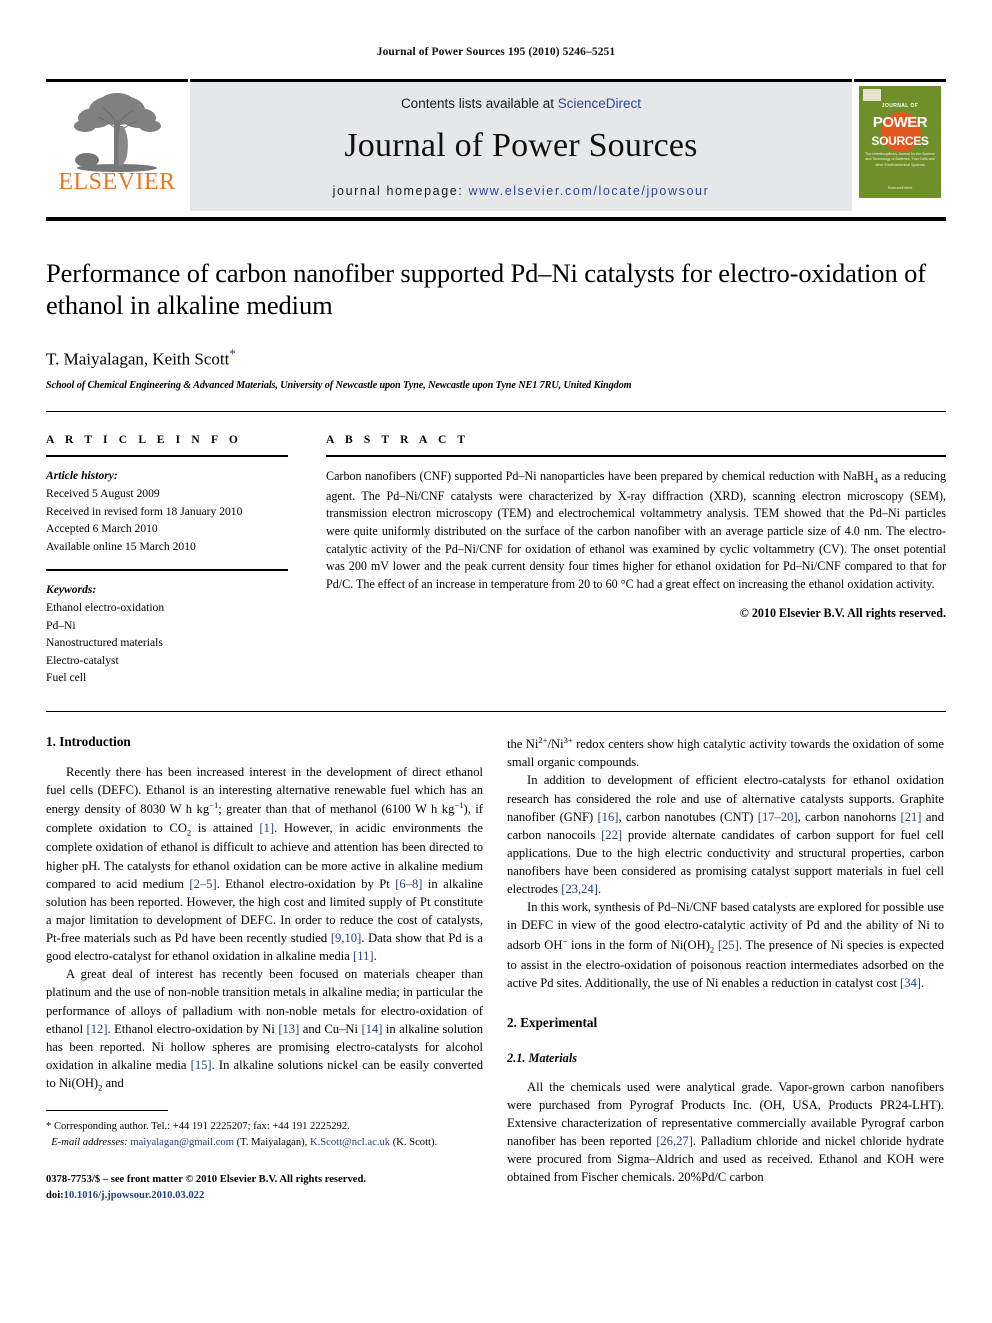 This screenshot has height=1323, width=992. Describe the element at coordinates (104, 643) in the screenshot. I see `keyword-item: Nanostructured materials` at that location.